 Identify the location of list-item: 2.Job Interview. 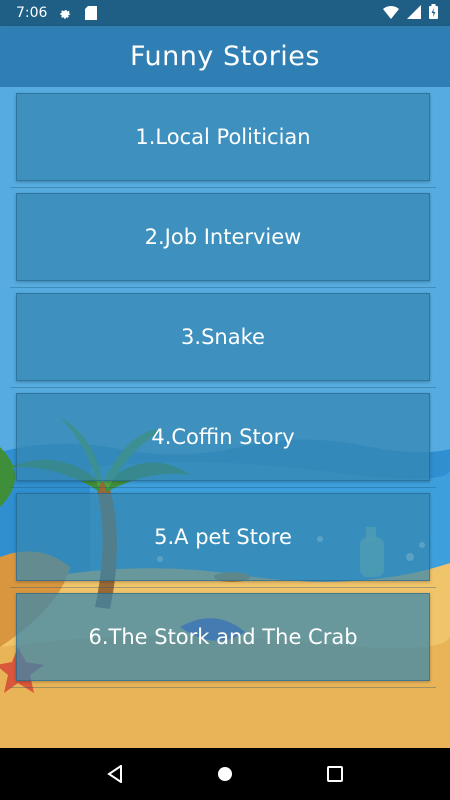
(223, 237).